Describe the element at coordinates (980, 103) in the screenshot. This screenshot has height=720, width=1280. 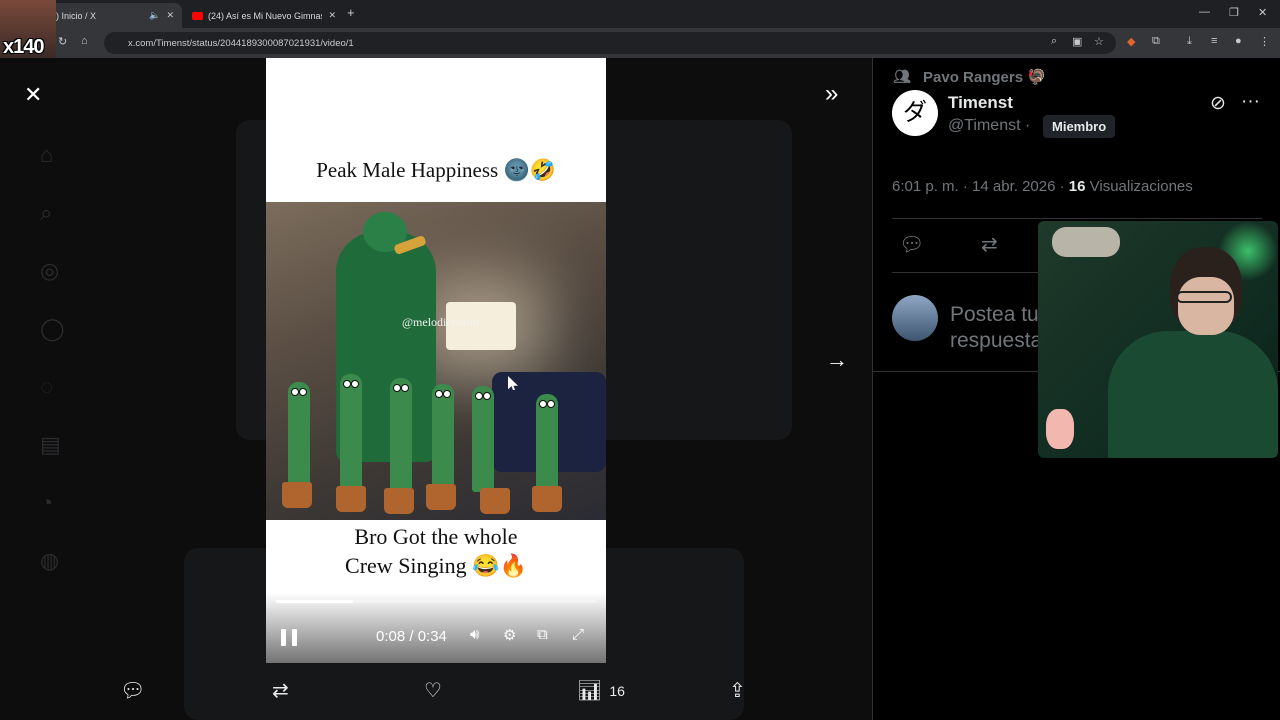
I see `display-name: Timenst` at that location.